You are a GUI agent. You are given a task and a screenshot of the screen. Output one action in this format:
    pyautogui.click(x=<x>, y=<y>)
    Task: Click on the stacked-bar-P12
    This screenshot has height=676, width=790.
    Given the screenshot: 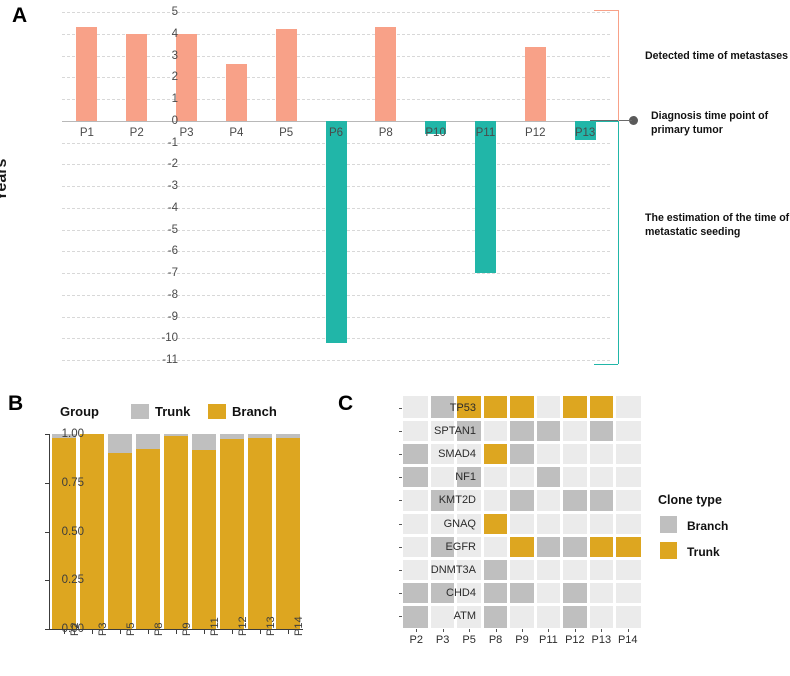 What is the action you would take?
    pyautogui.click(x=232, y=531)
    